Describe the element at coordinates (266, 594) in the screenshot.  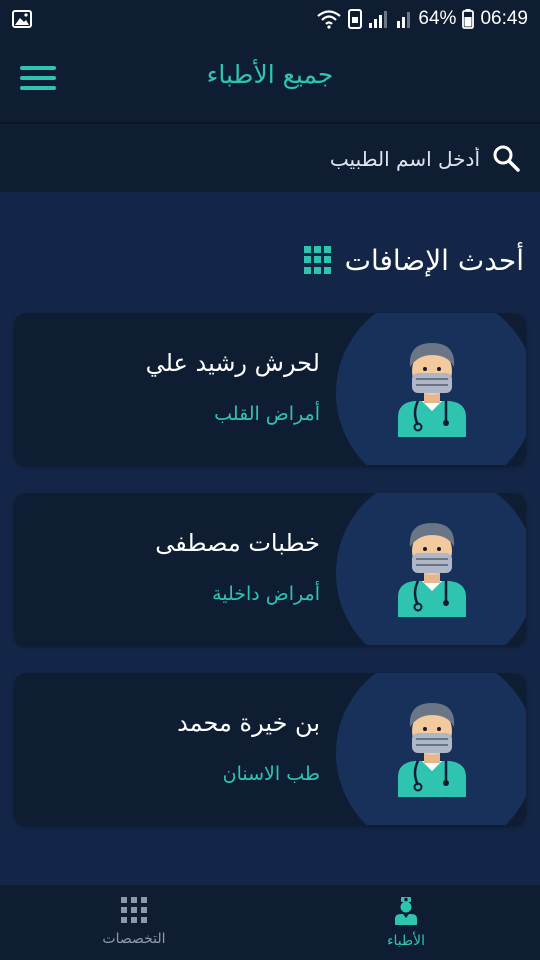
I see `doctor-specialty: أمراض داخلية` at that location.